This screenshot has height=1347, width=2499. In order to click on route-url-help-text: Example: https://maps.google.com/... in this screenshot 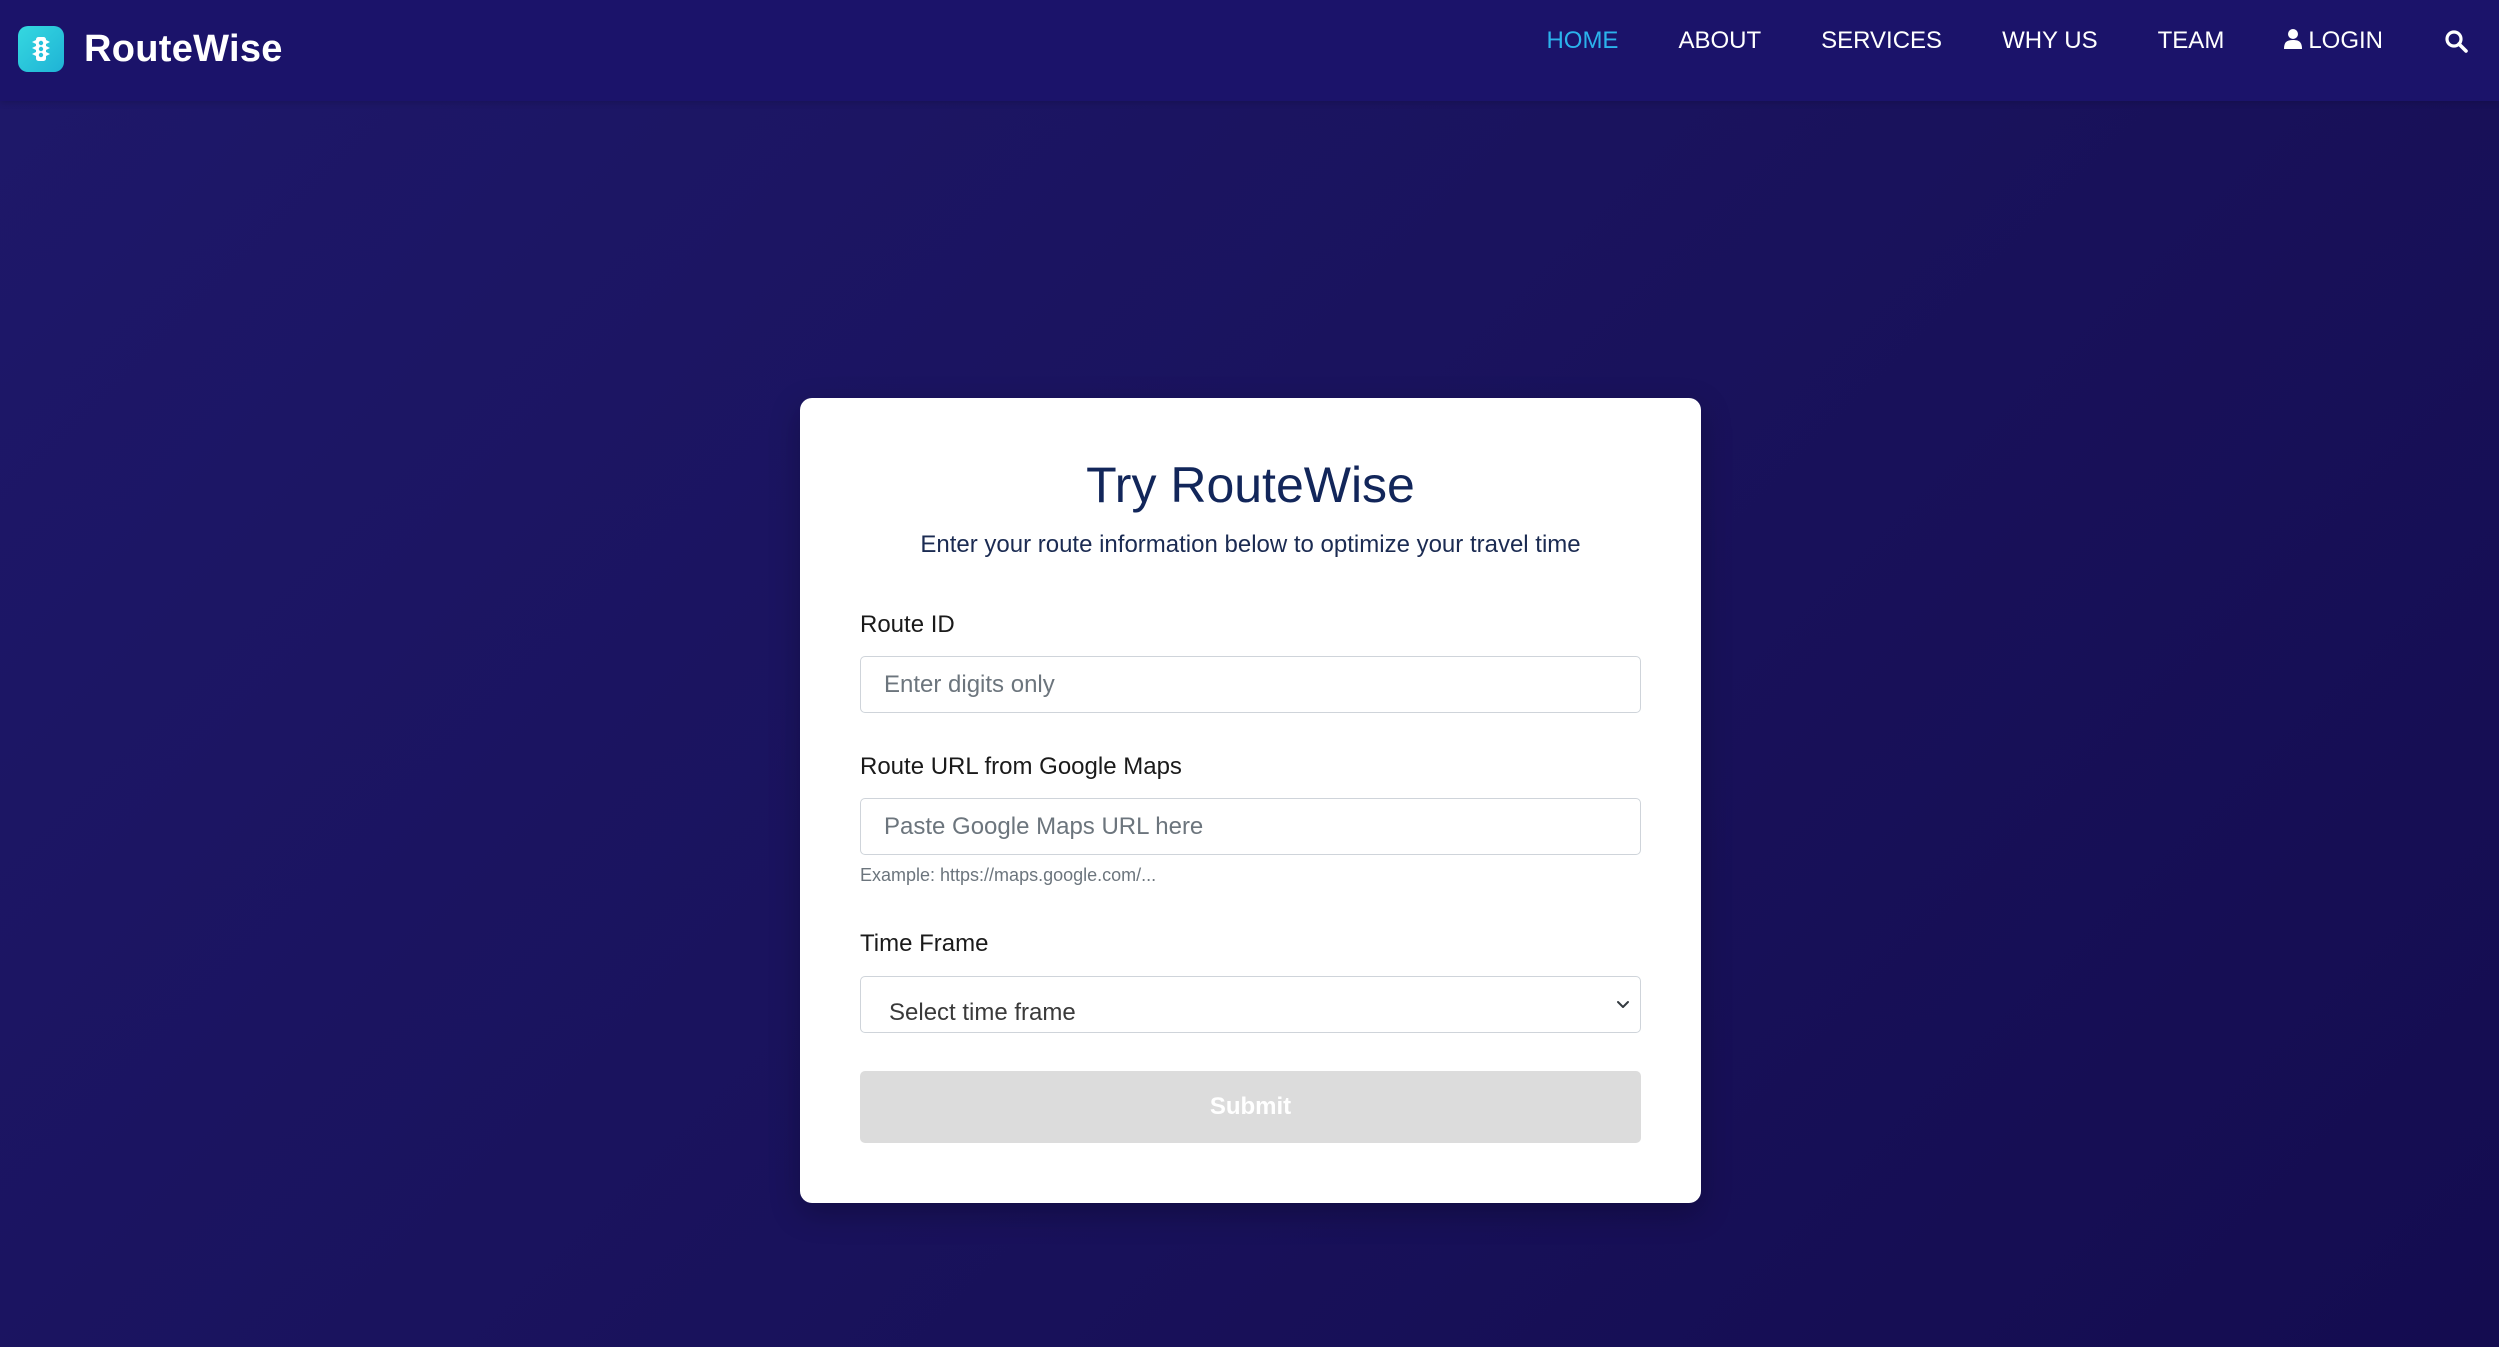, I will do `click(1008, 875)`.